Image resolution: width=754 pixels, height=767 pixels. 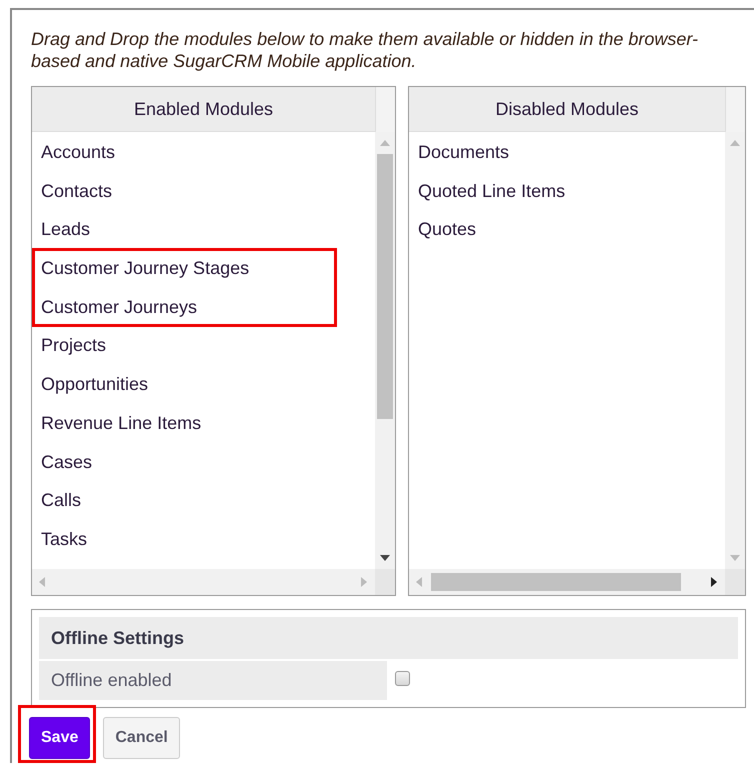 What do you see at coordinates (141, 268) in the screenshot?
I see `module-item: Customer Journey Stages` at bounding box center [141, 268].